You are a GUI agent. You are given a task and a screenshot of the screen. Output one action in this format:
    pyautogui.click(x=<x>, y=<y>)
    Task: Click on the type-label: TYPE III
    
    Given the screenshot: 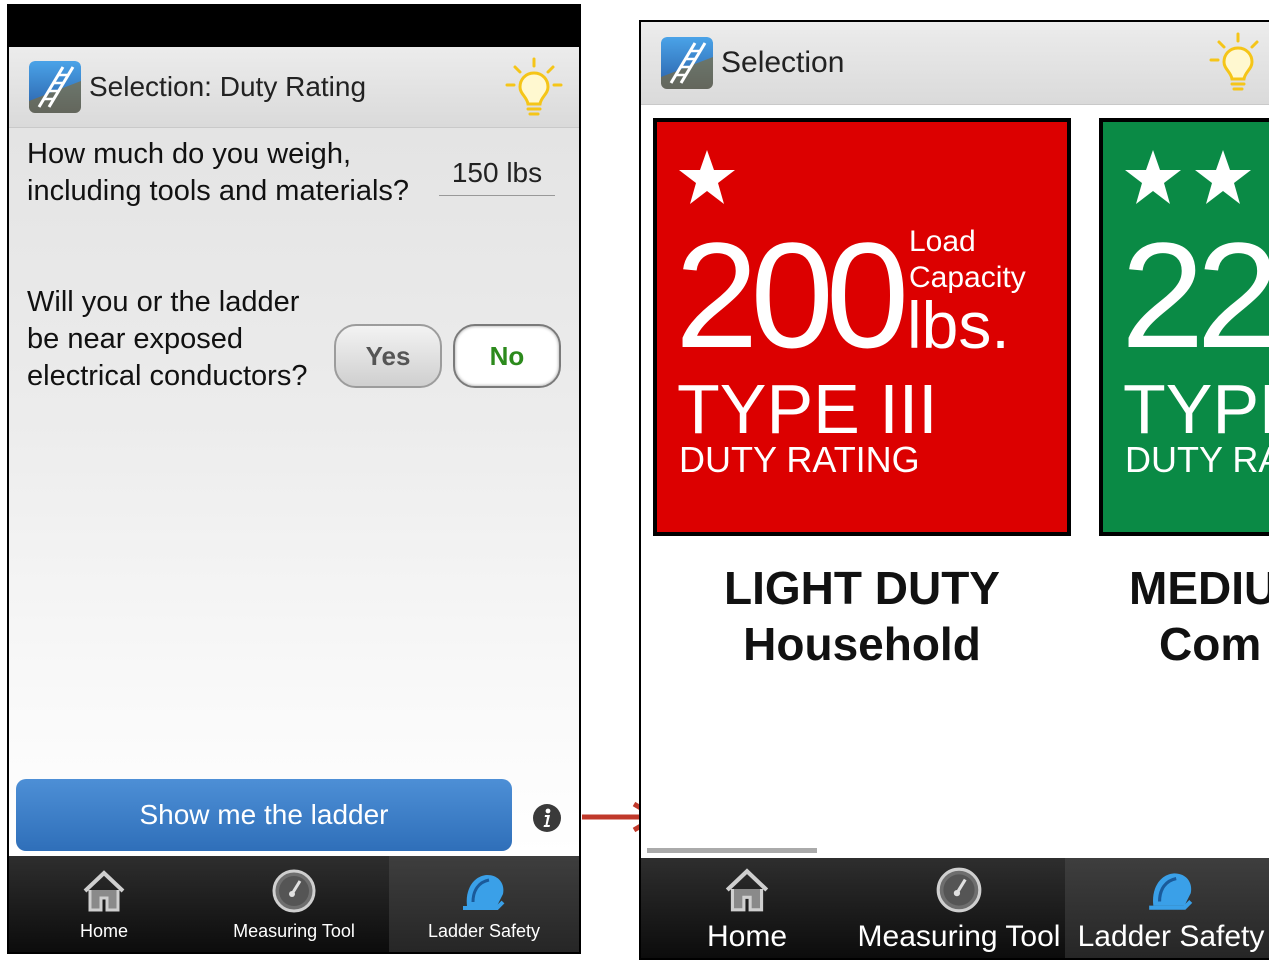 What is the action you would take?
    pyautogui.click(x=807, y=409)
    